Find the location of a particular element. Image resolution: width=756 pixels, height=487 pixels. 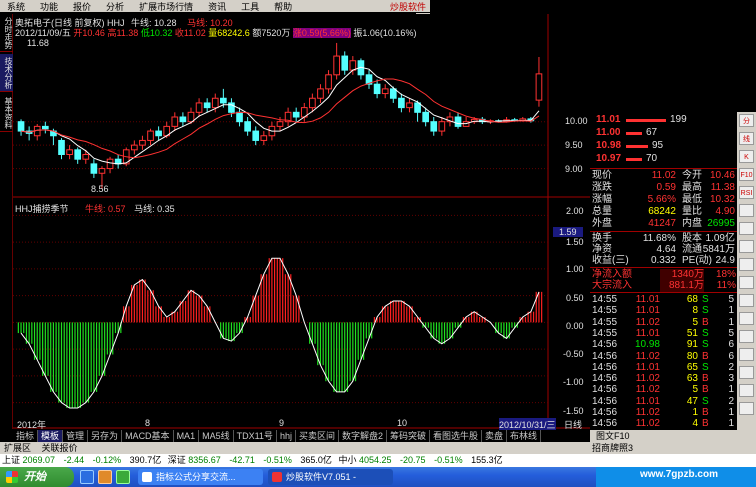

tab-fundamentals: 基本资料 is located at coordinates (6, 113).